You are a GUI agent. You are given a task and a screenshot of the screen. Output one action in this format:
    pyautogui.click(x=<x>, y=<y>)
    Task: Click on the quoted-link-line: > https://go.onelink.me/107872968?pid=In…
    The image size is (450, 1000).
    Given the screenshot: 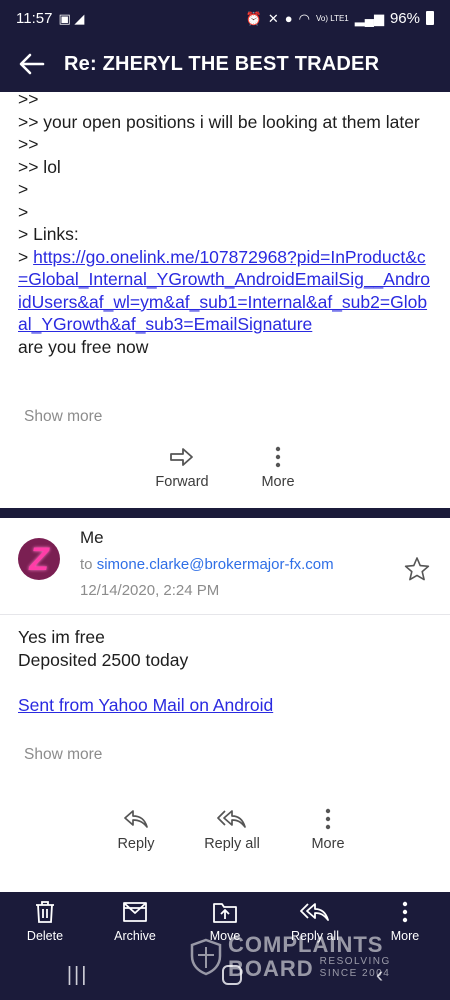 What is the action you would take?
    pyautogui.click(x=225, y=291)
    